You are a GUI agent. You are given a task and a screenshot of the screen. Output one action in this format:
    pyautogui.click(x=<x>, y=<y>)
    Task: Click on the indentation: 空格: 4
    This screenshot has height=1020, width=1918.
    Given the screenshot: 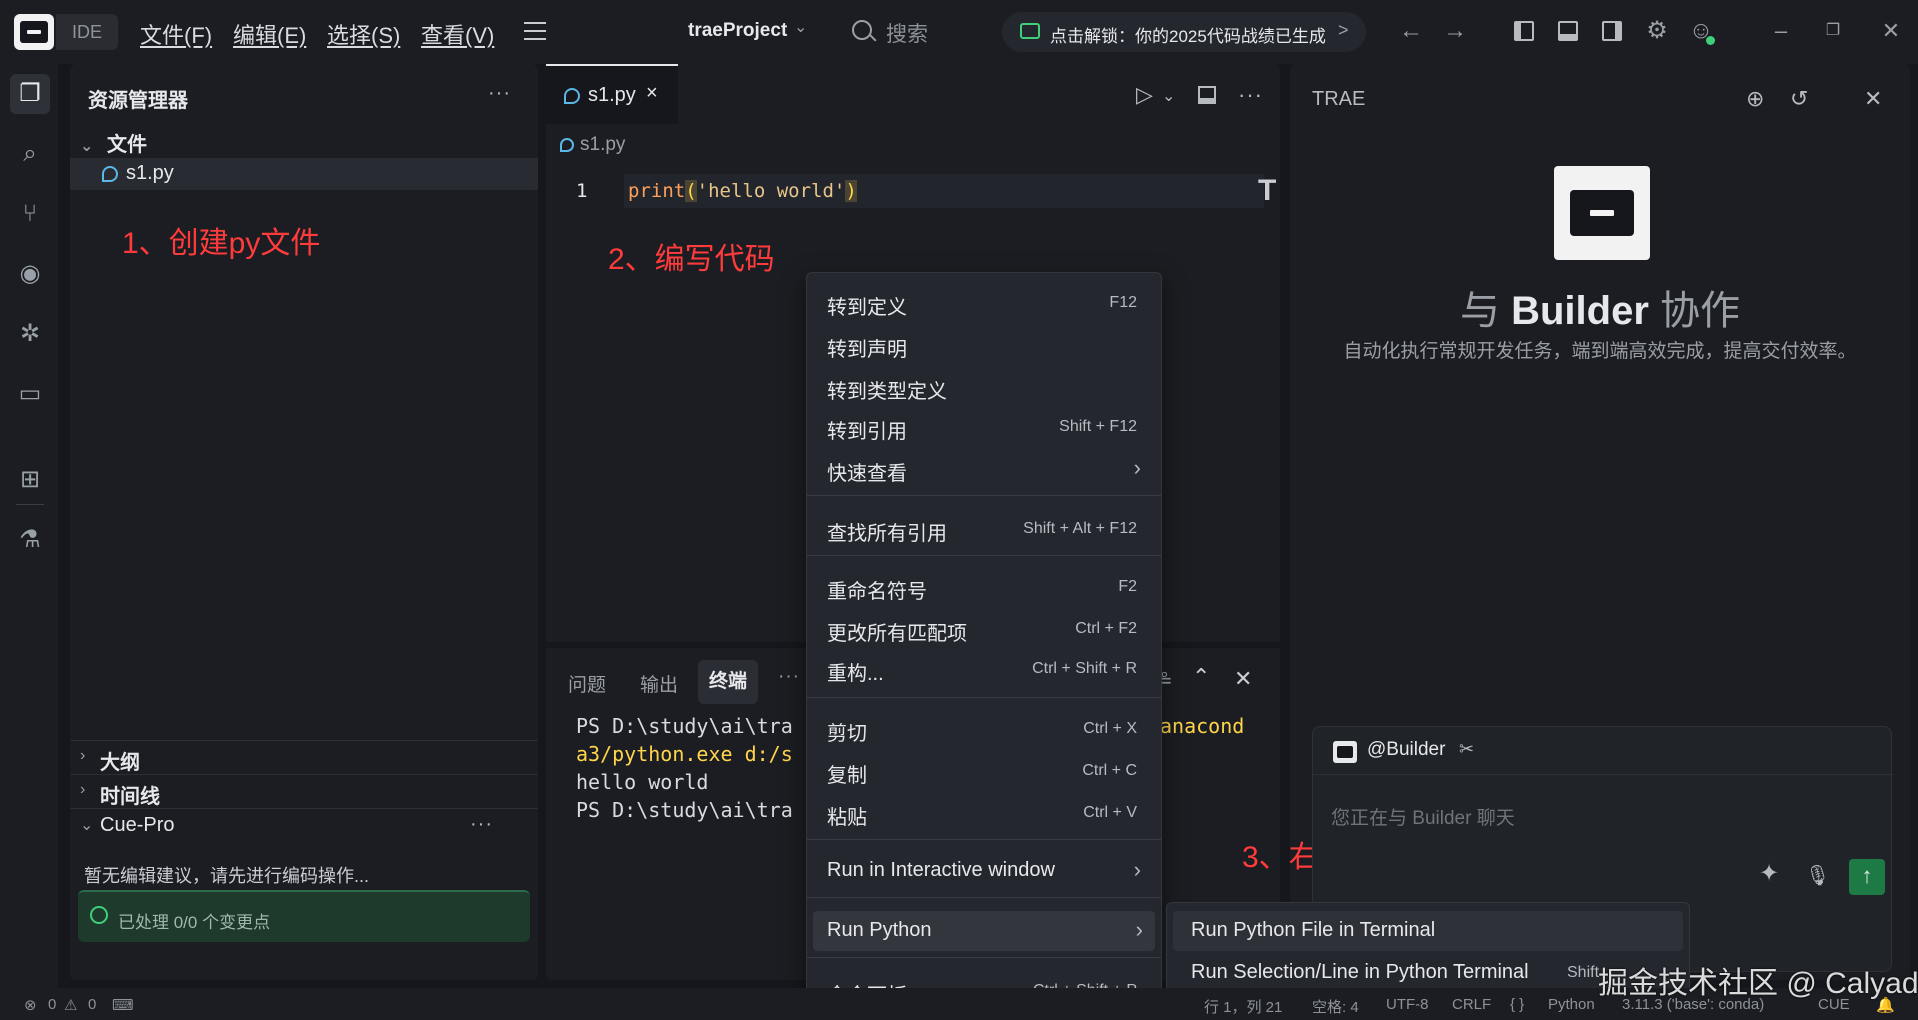 What is the action you would take?
    pyautogui.click(x=1335, y=1006)
    